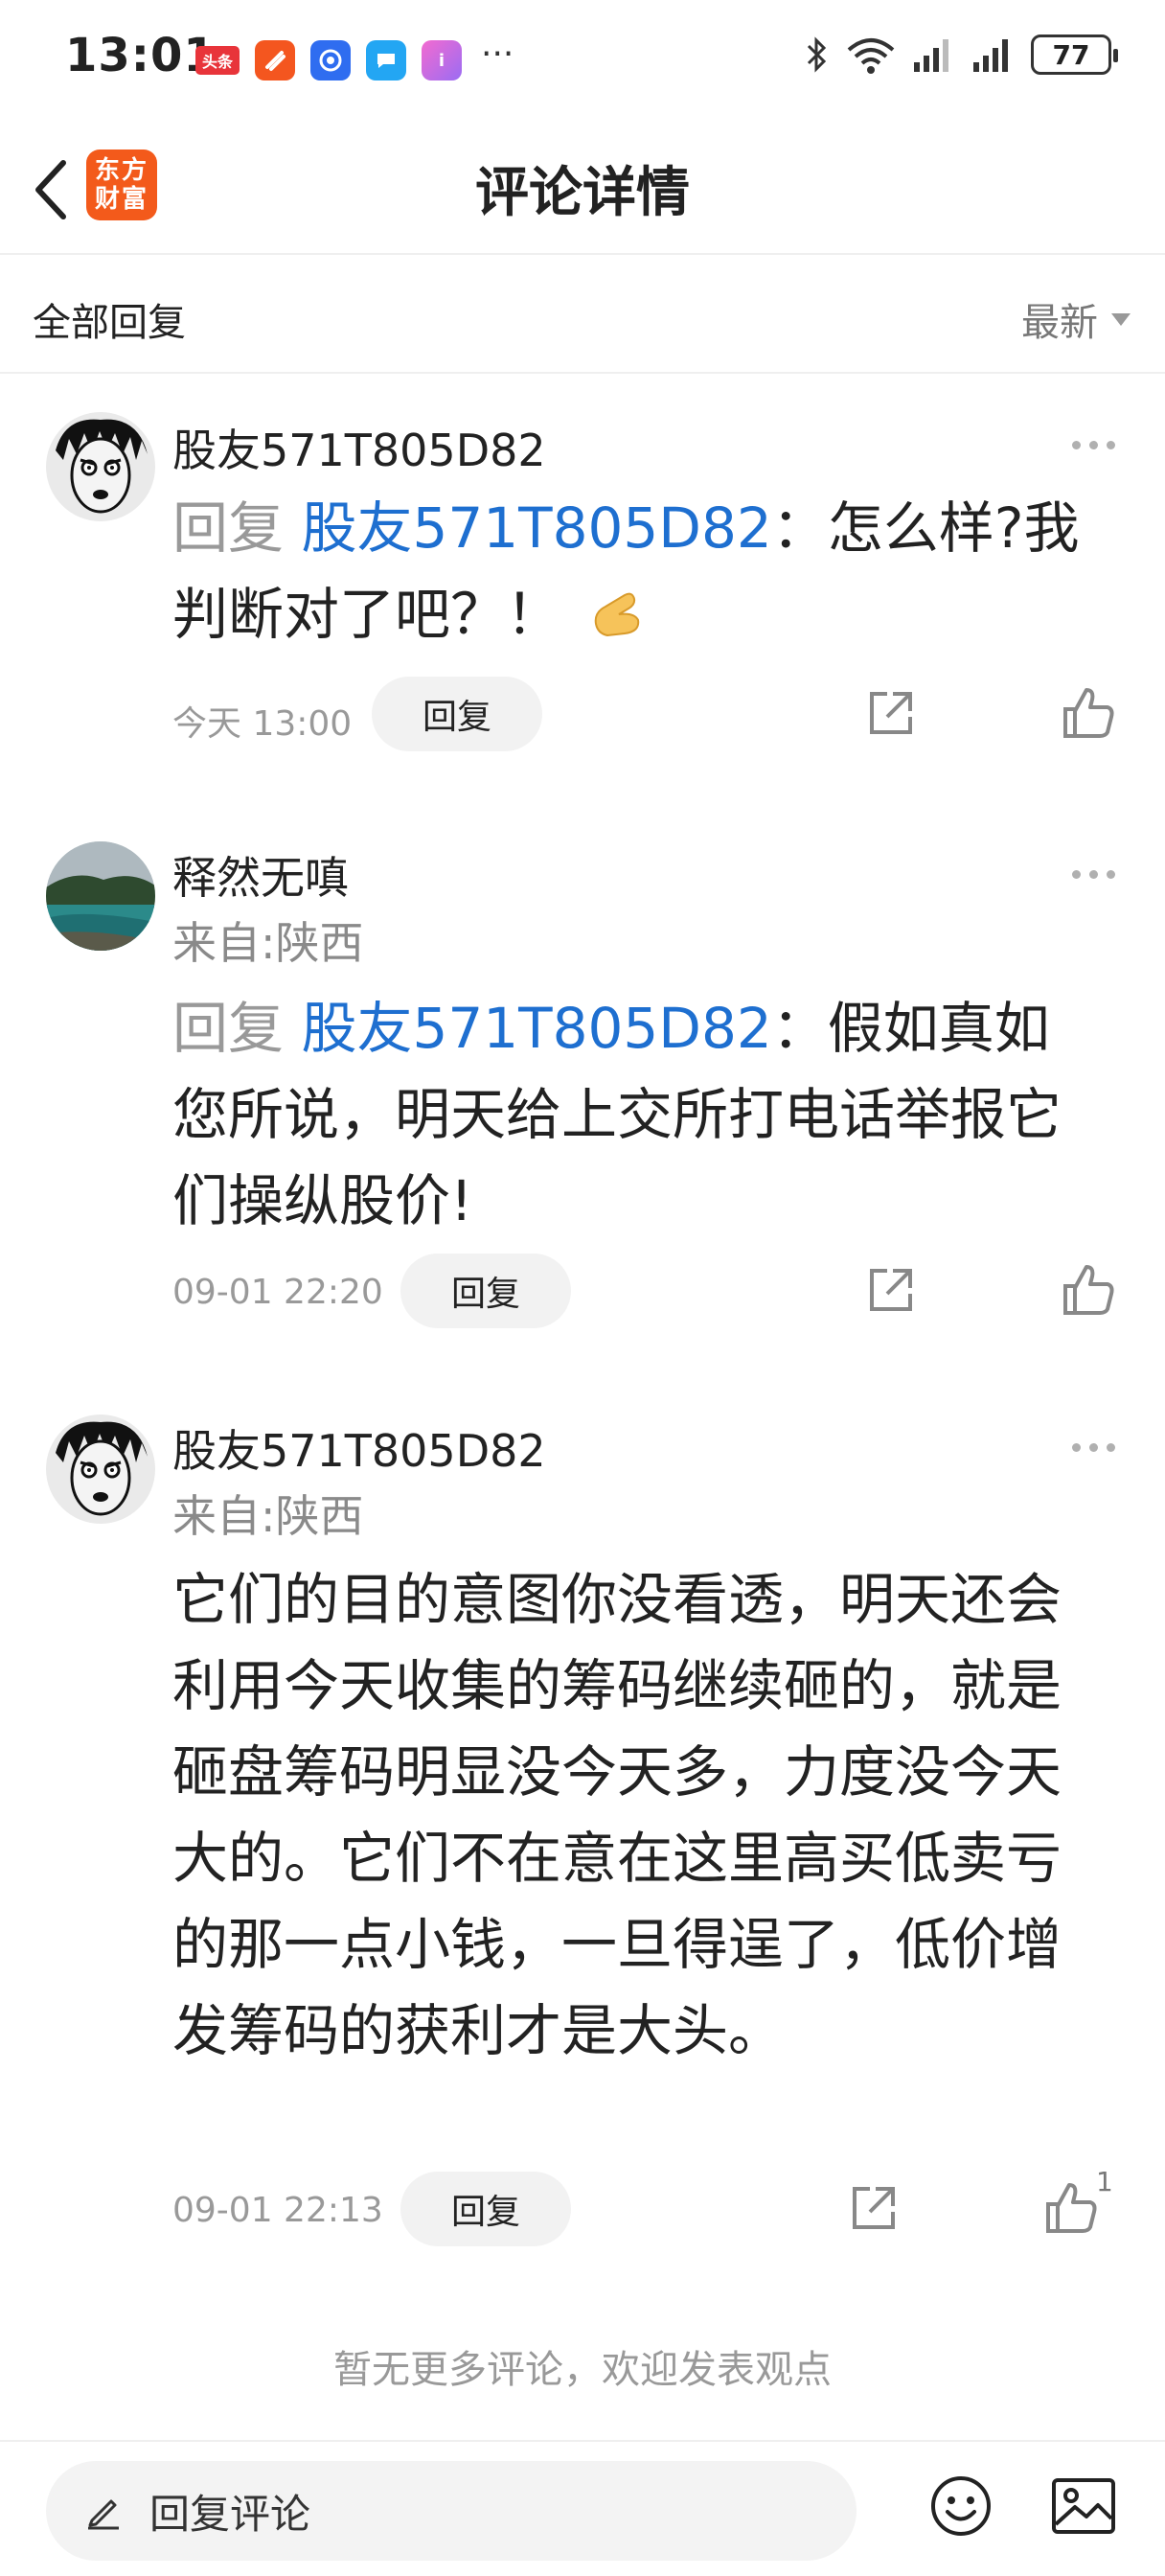 This screenshot has width=1165, height=2576. Describe the element at coordinates (646, 2207) in the screenshot. I see `comment-meta: 09-01 22:13 回复 1` at that location.